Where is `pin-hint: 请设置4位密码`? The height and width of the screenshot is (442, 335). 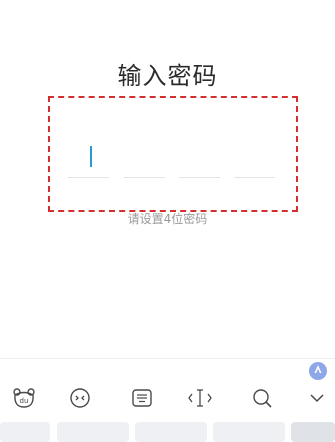
pin-hint: 请设置4位密码 is located at coordinates (167, 219).